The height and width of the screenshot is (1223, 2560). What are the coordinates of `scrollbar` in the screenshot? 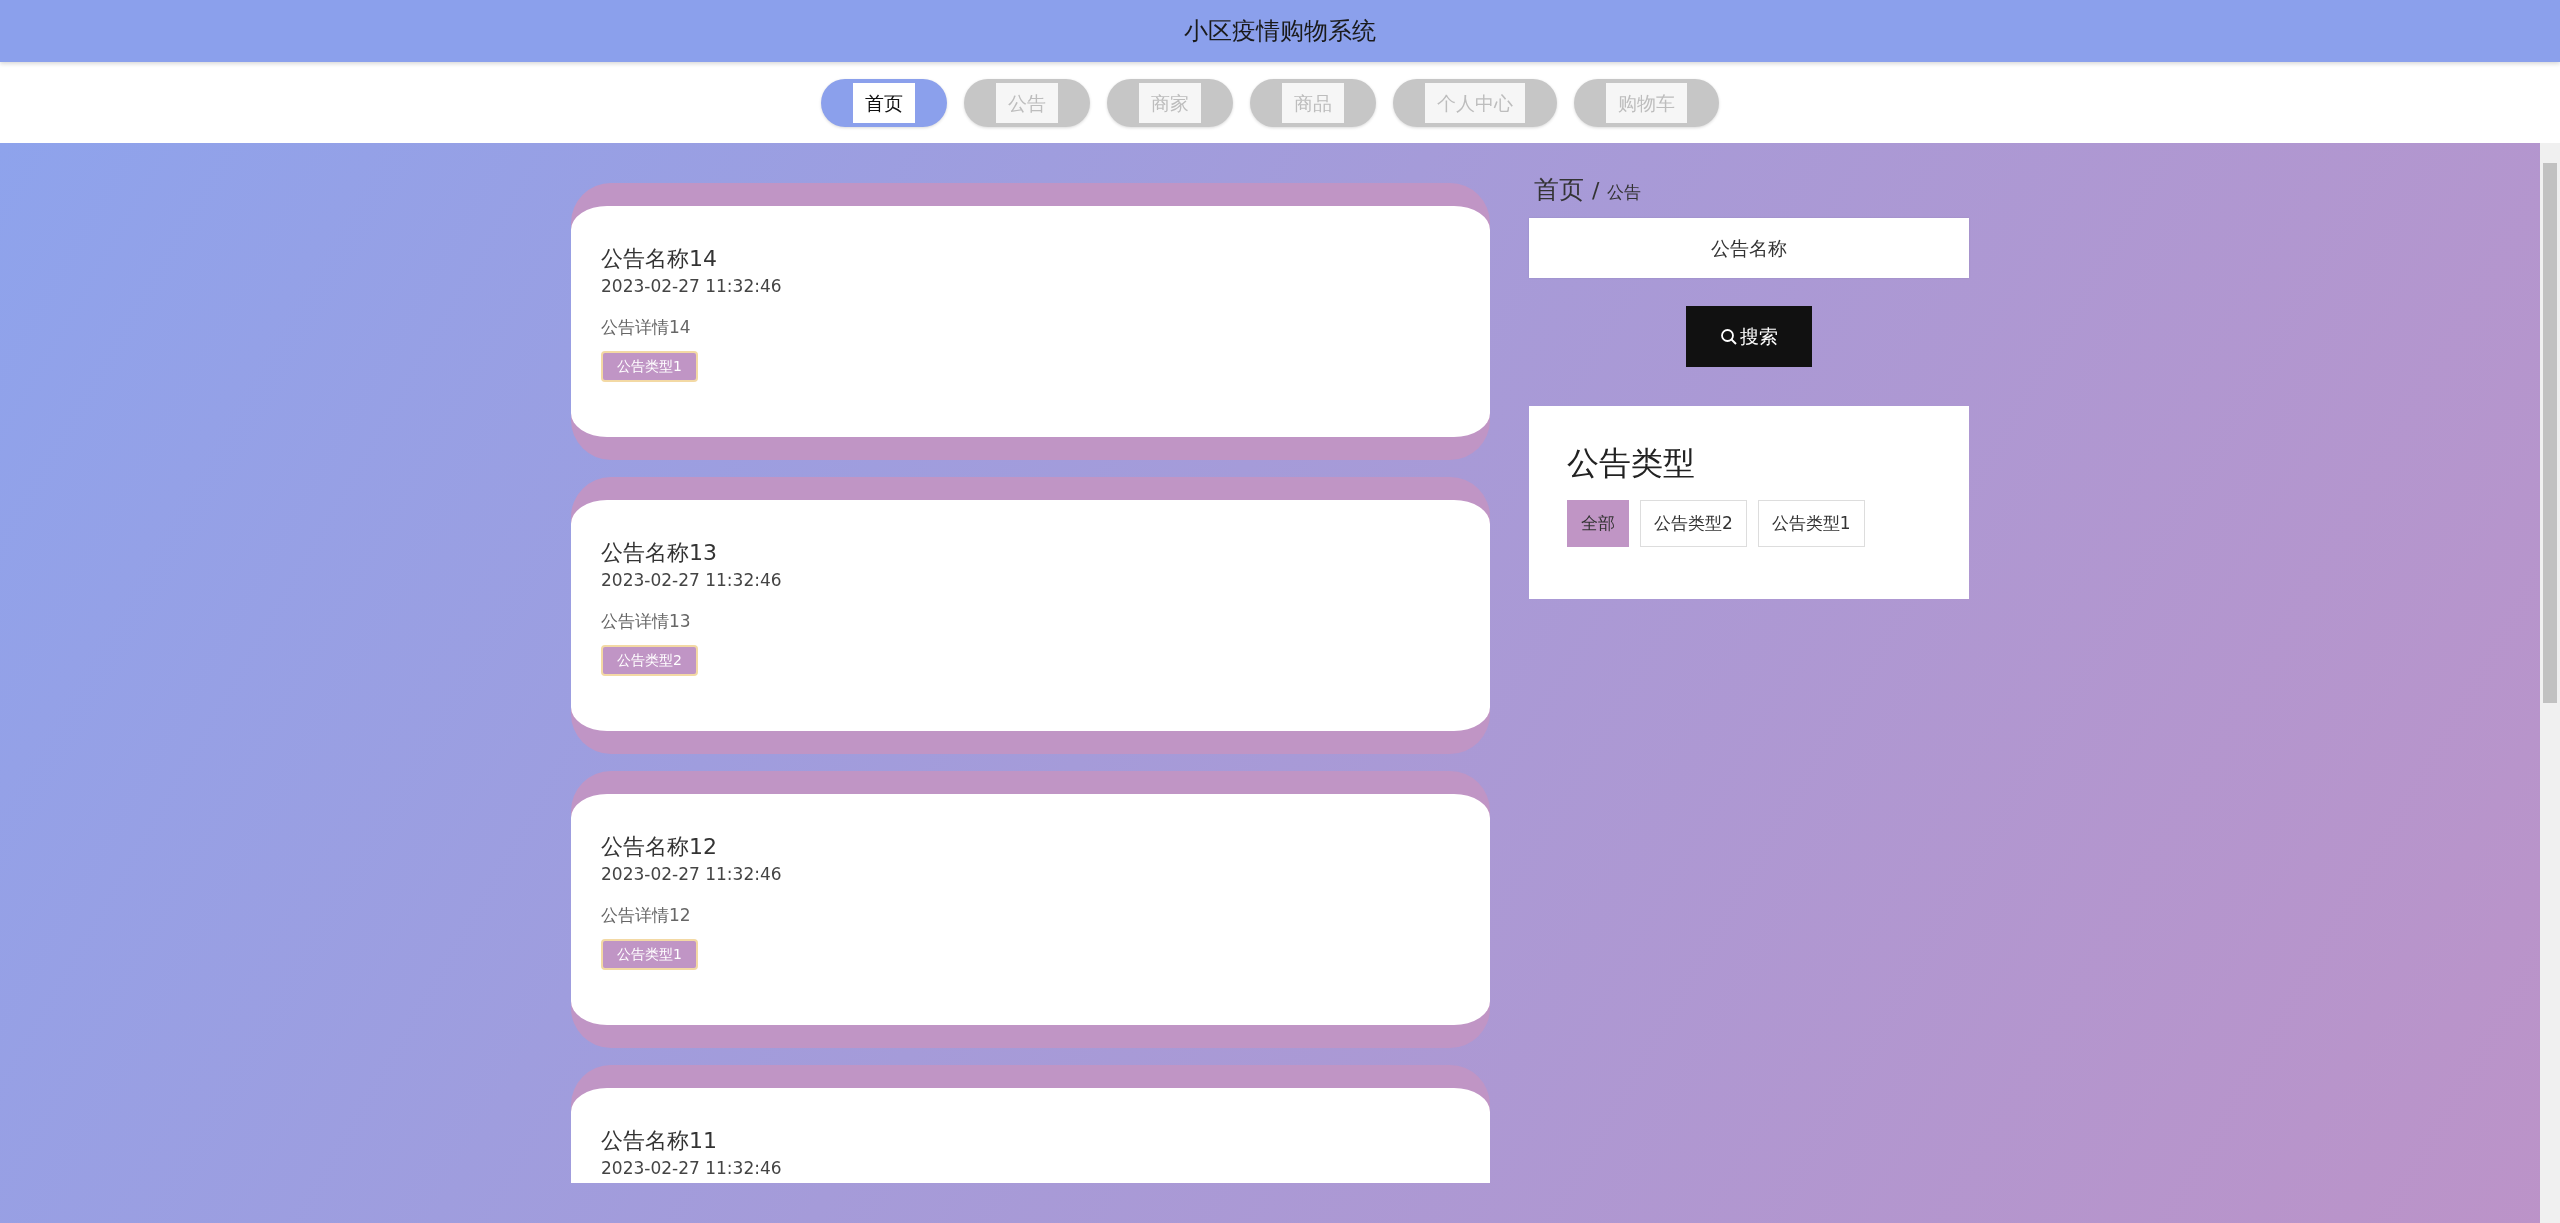 It's located at (2550, 683).